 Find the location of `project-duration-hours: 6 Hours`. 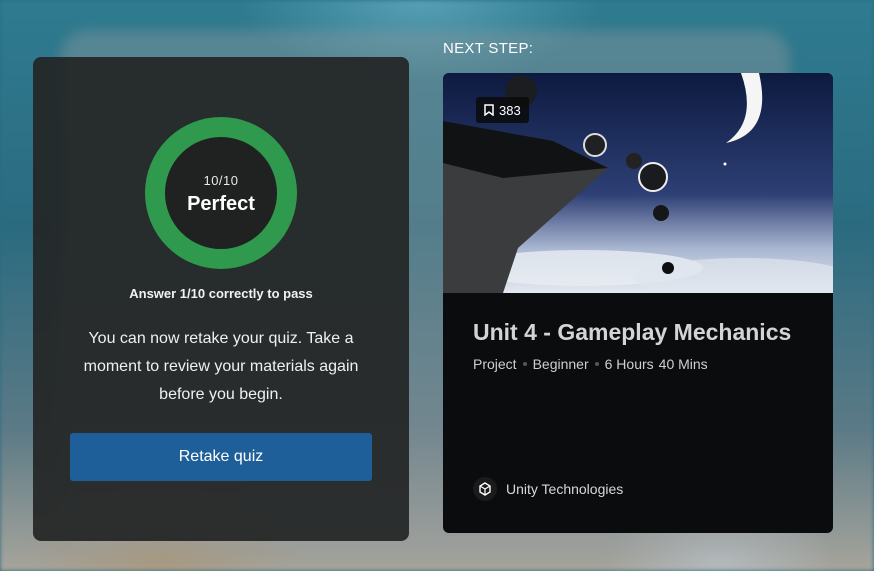

project-duration-hours: 6 Hours is located at coordinates (629, 364).